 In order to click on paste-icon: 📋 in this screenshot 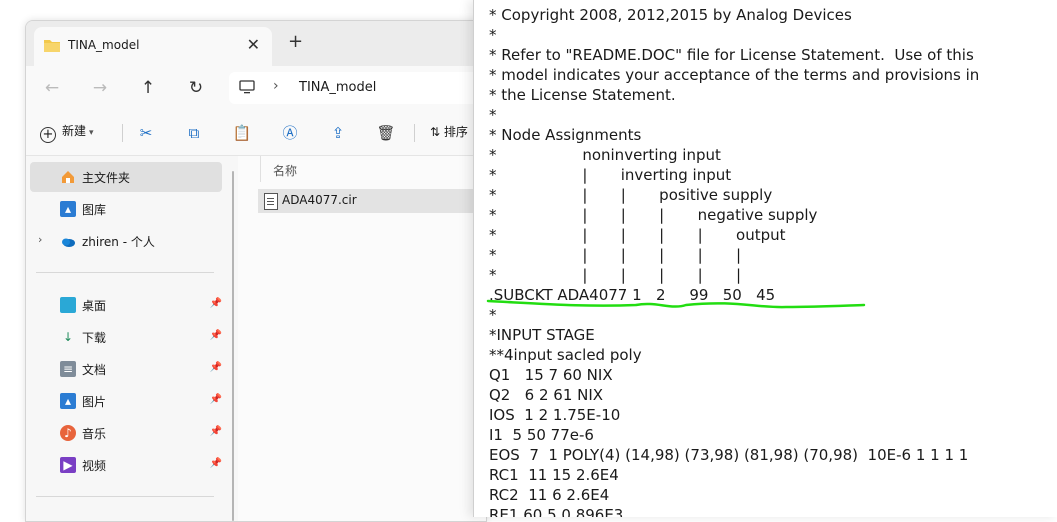, I will do `click(242, 133)`.